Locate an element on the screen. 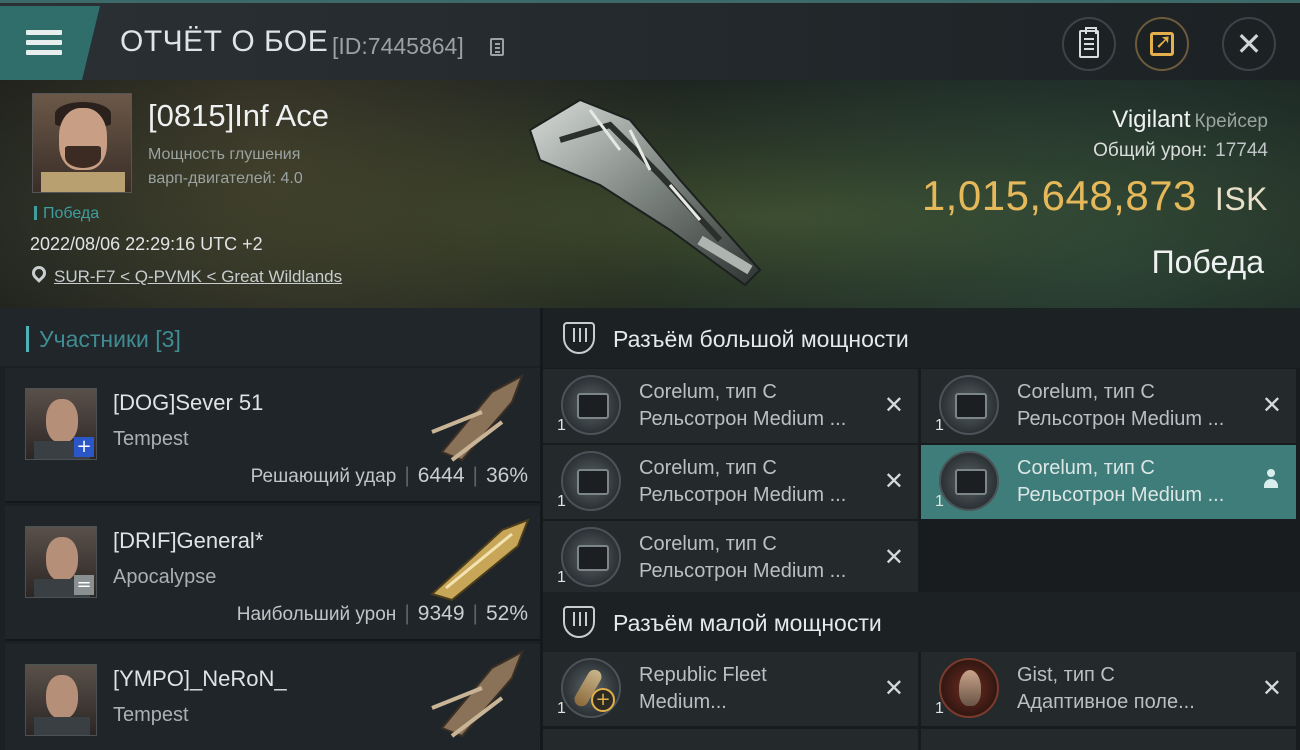  victory-tag: Победа is located at coordinates (66, 214).